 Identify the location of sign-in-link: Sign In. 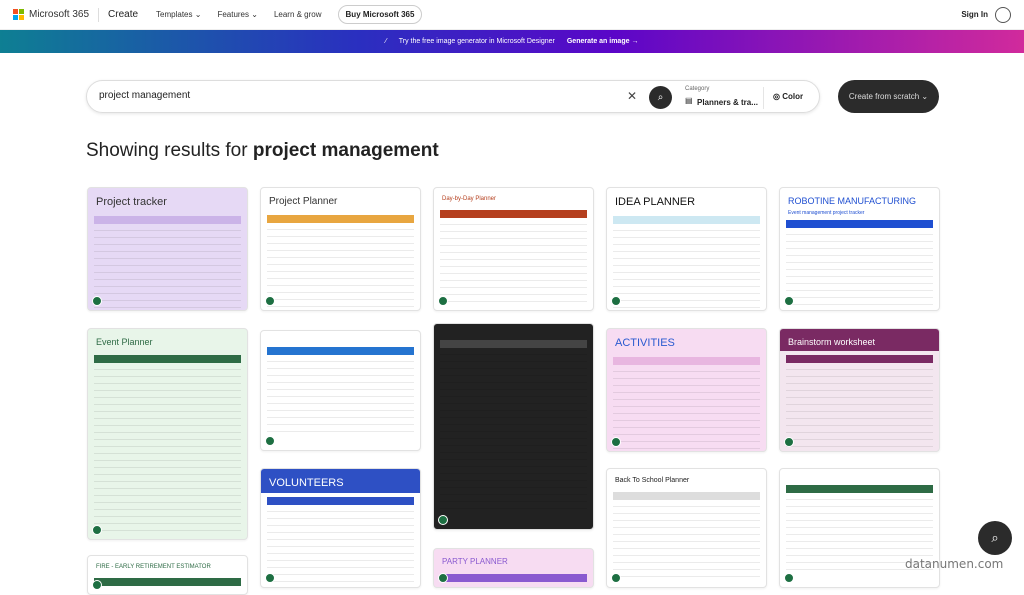
(974, 14).